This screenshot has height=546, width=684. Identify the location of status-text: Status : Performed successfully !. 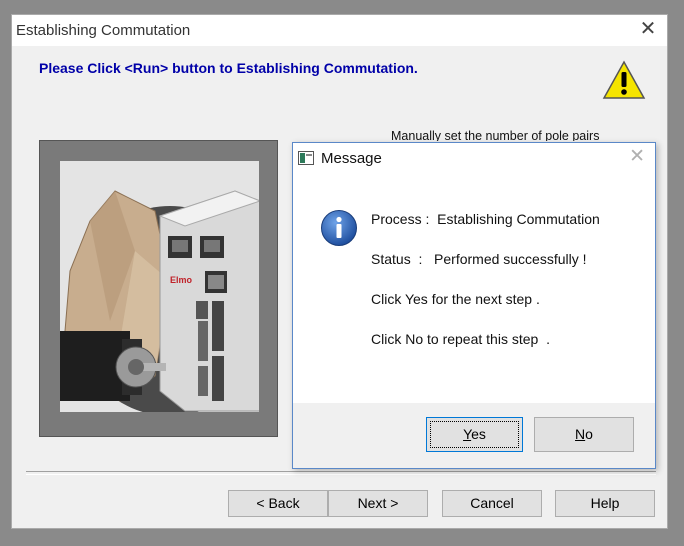
(479, 259).